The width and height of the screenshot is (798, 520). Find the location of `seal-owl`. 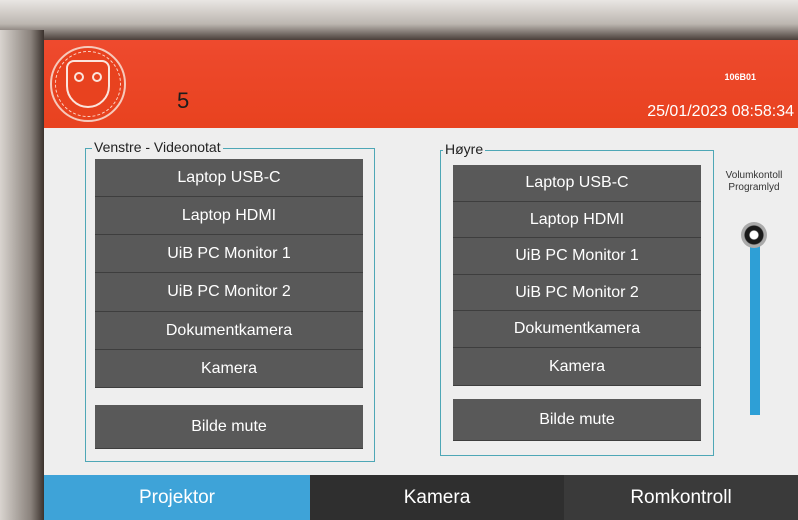

seal-owl is located at coordinates (88, 84).